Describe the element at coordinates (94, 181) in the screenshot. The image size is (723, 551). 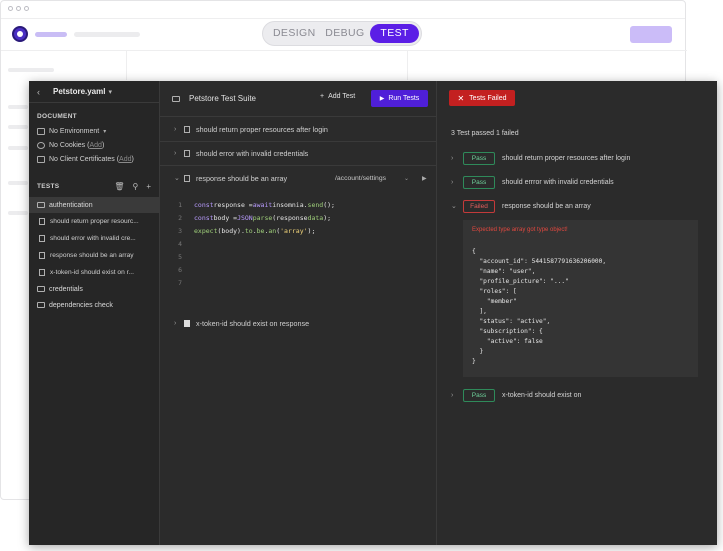
I see `tests-section-header: TESTS 🗑 ⚲ +` at that location.